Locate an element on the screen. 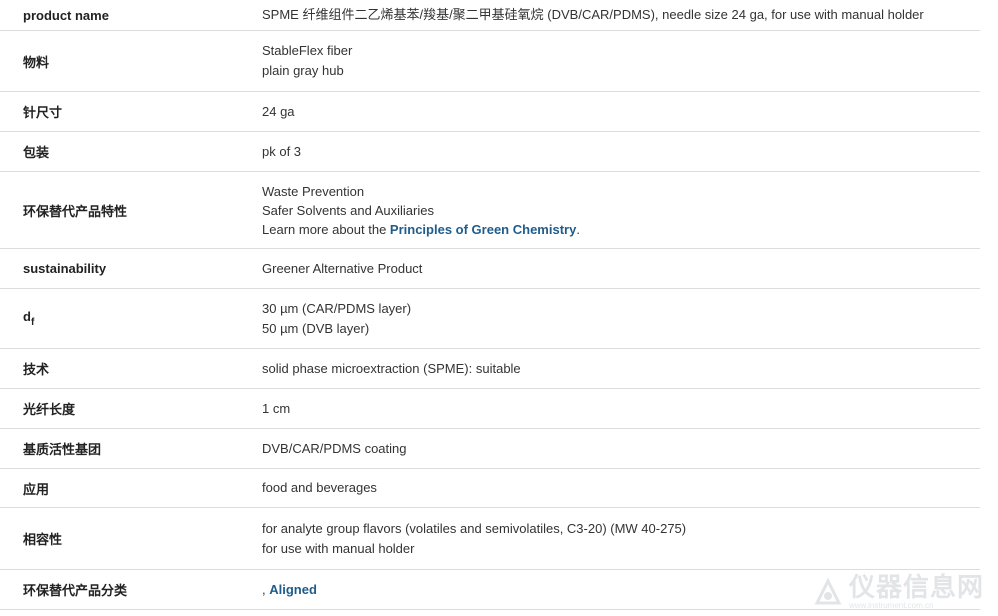 This screenshot has width=998, height=616. row-label: 基质活性基团 is located at coordinates (62, 449).